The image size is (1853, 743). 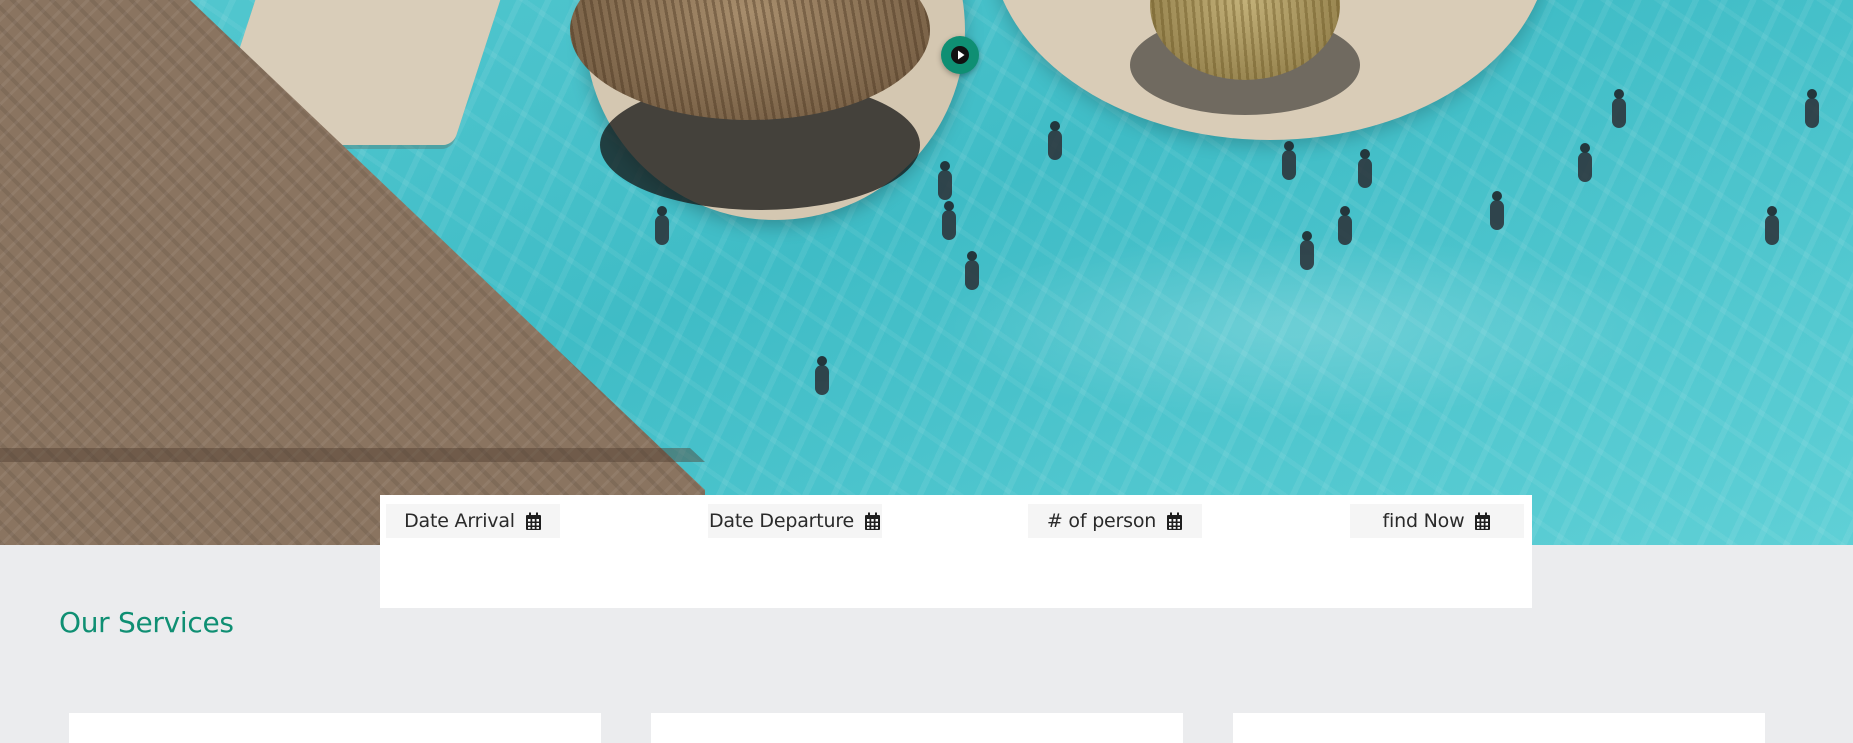 I want to click on find-now-label: find Now, so click(x=1423, y=521).